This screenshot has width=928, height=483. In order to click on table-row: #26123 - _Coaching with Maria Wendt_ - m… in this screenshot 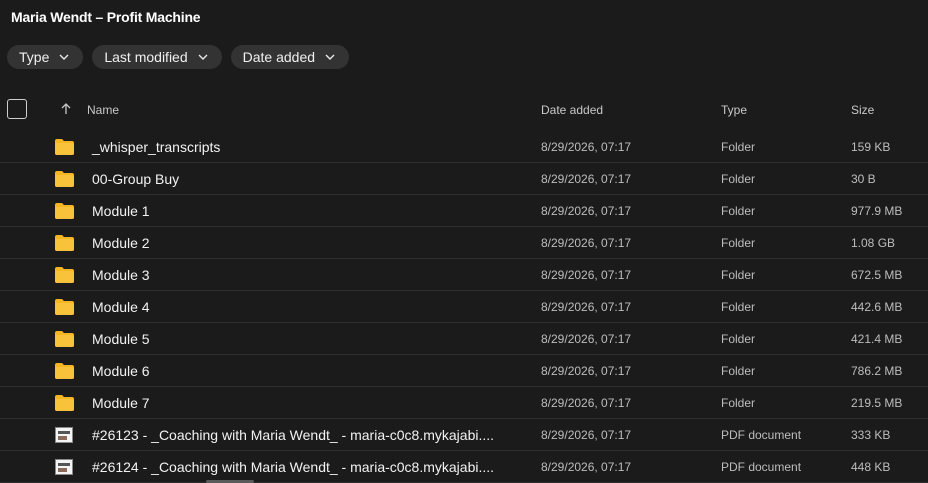, I will do `click(464, 435)`.